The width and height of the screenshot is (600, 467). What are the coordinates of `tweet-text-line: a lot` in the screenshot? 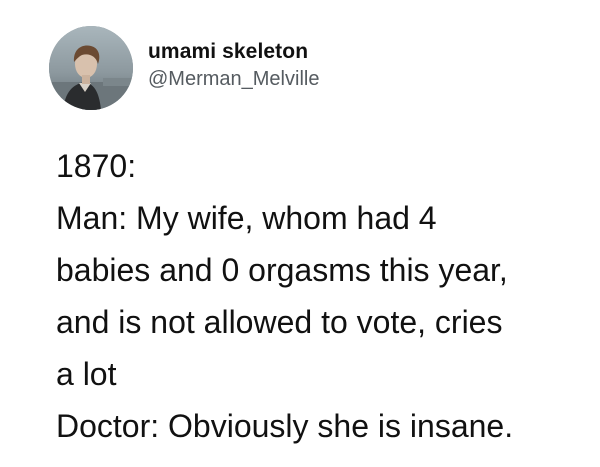 It's located at (86, 374).